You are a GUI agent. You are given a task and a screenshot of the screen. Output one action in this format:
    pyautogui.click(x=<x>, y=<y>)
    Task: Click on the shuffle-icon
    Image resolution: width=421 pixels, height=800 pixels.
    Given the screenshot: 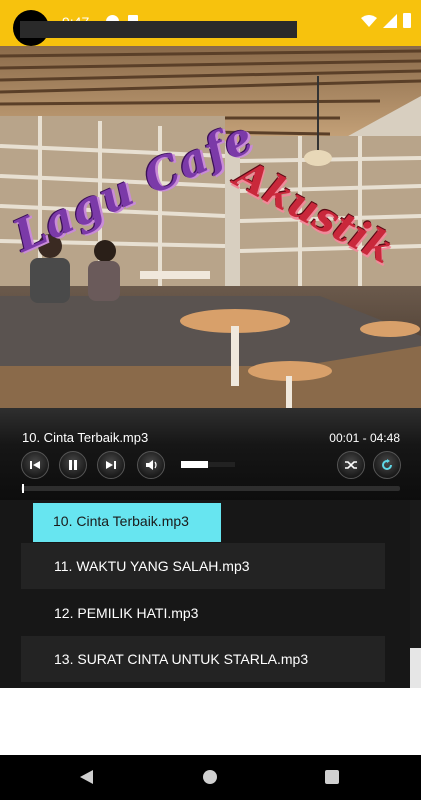 What is the action you would take?
    pyautogui.click(x=351, y=465)
    